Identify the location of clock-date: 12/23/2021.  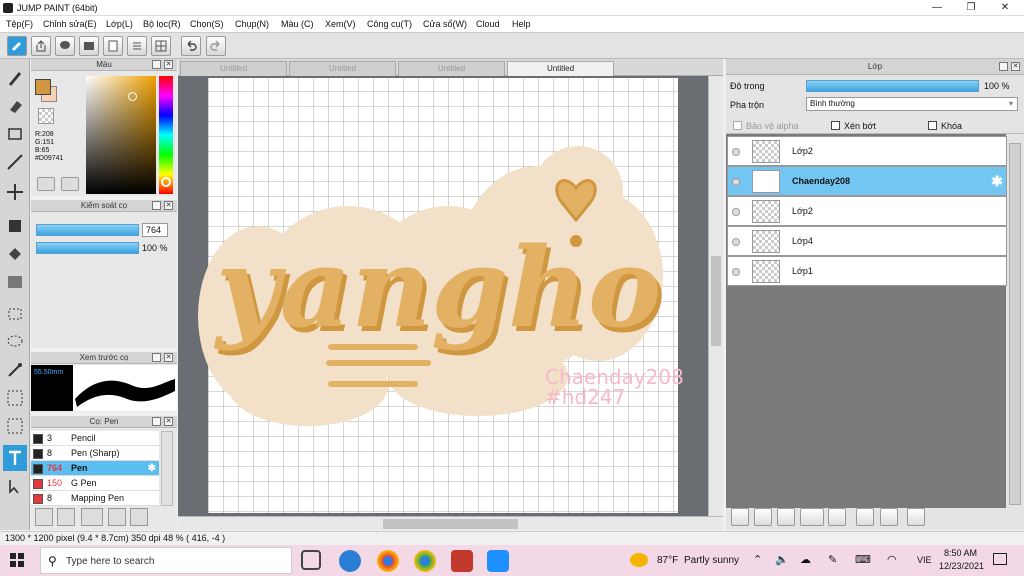
(961, 566).